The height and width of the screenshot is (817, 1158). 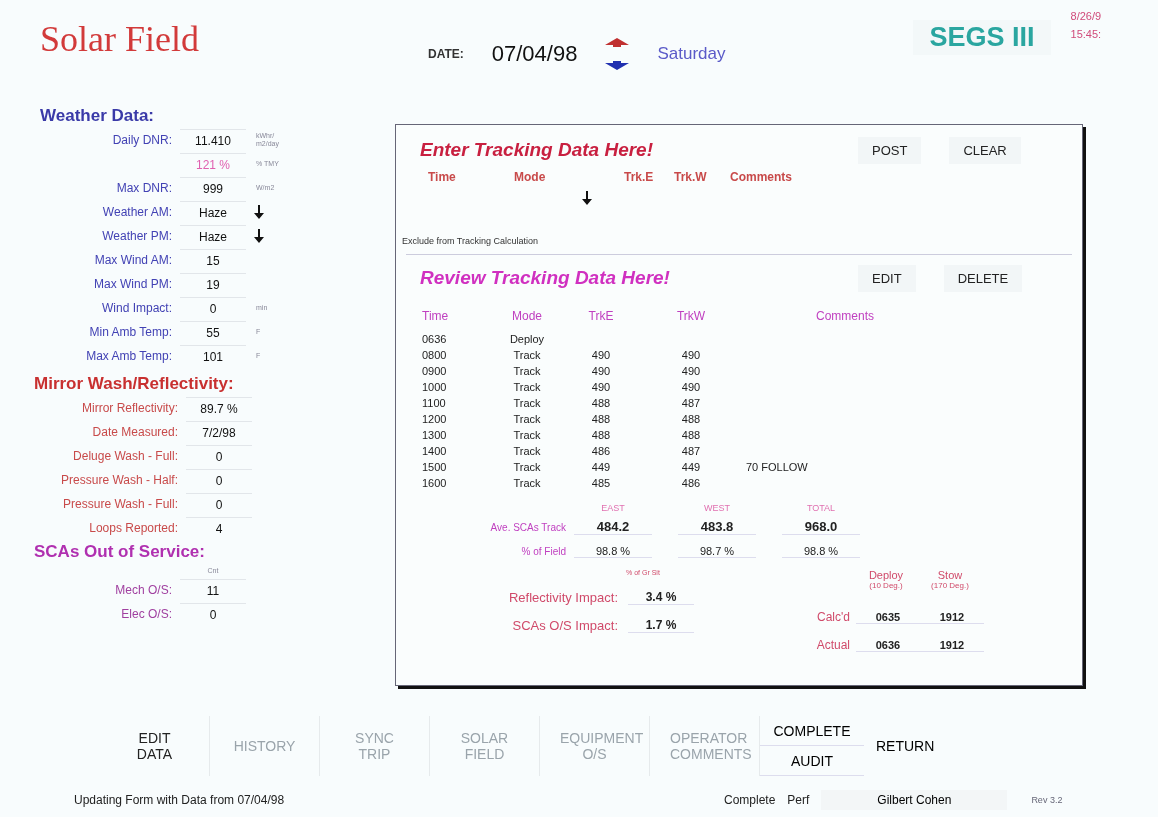 What do you see at coordinates (120, 504) in the screenshot?
I see `field-label: Pressure Wash - Full:` at bounding box center [120, 504].